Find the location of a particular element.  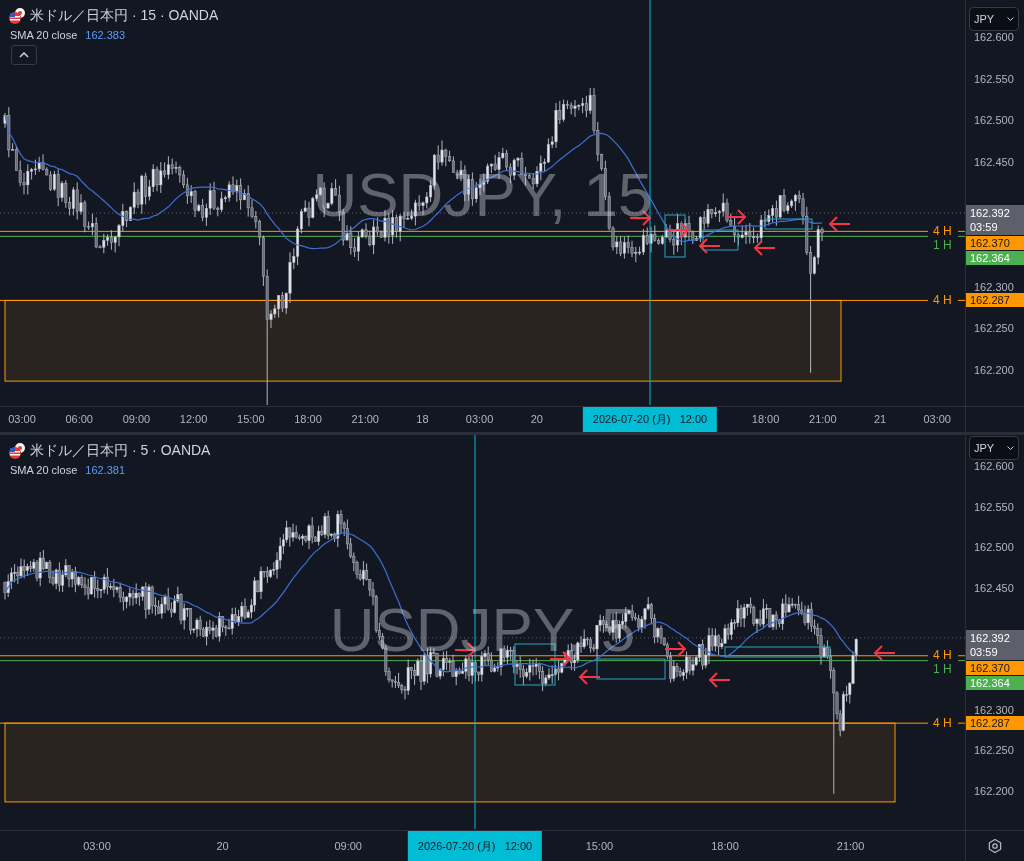

time-tick: 18 is located at coordinates (422, 419).